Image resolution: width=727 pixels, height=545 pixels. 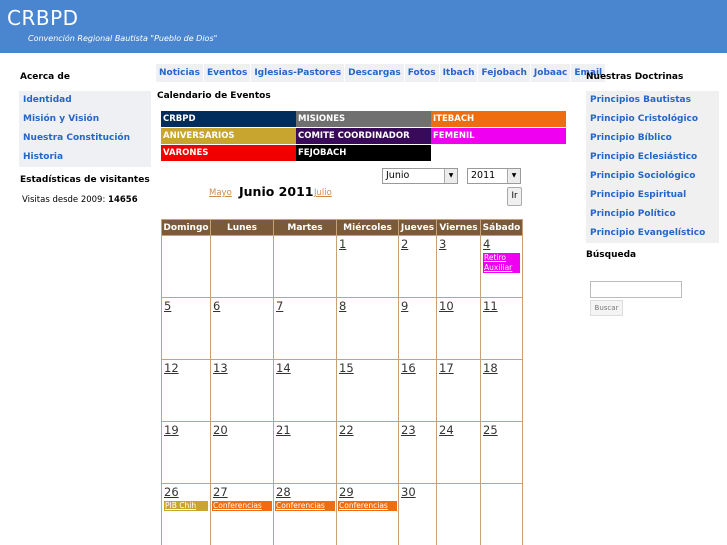 I want to click on day-number: 9, so click(x=417, y=305).